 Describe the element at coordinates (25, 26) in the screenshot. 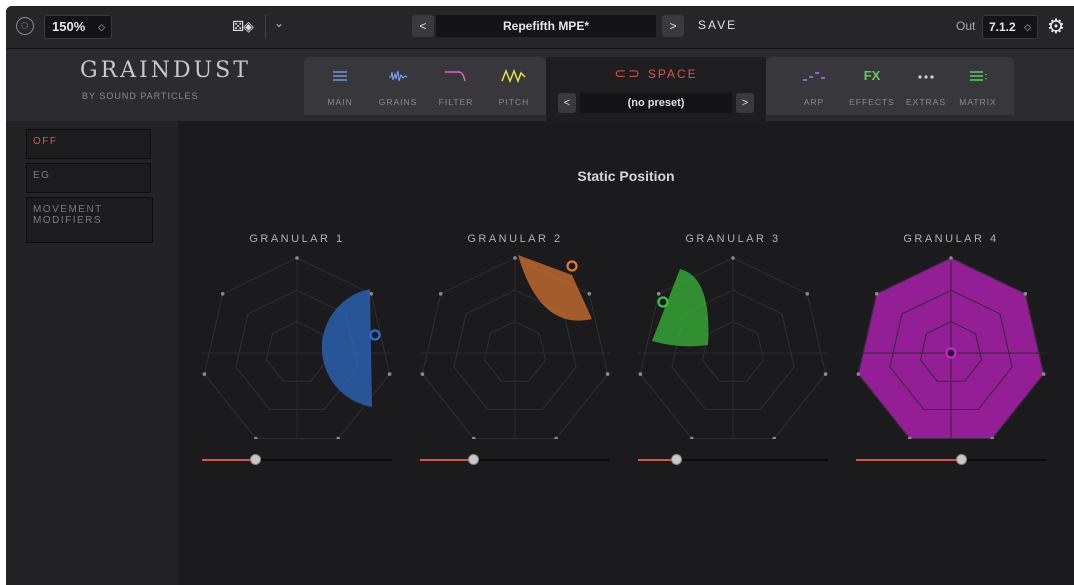

I see `midi-icon` at that location.